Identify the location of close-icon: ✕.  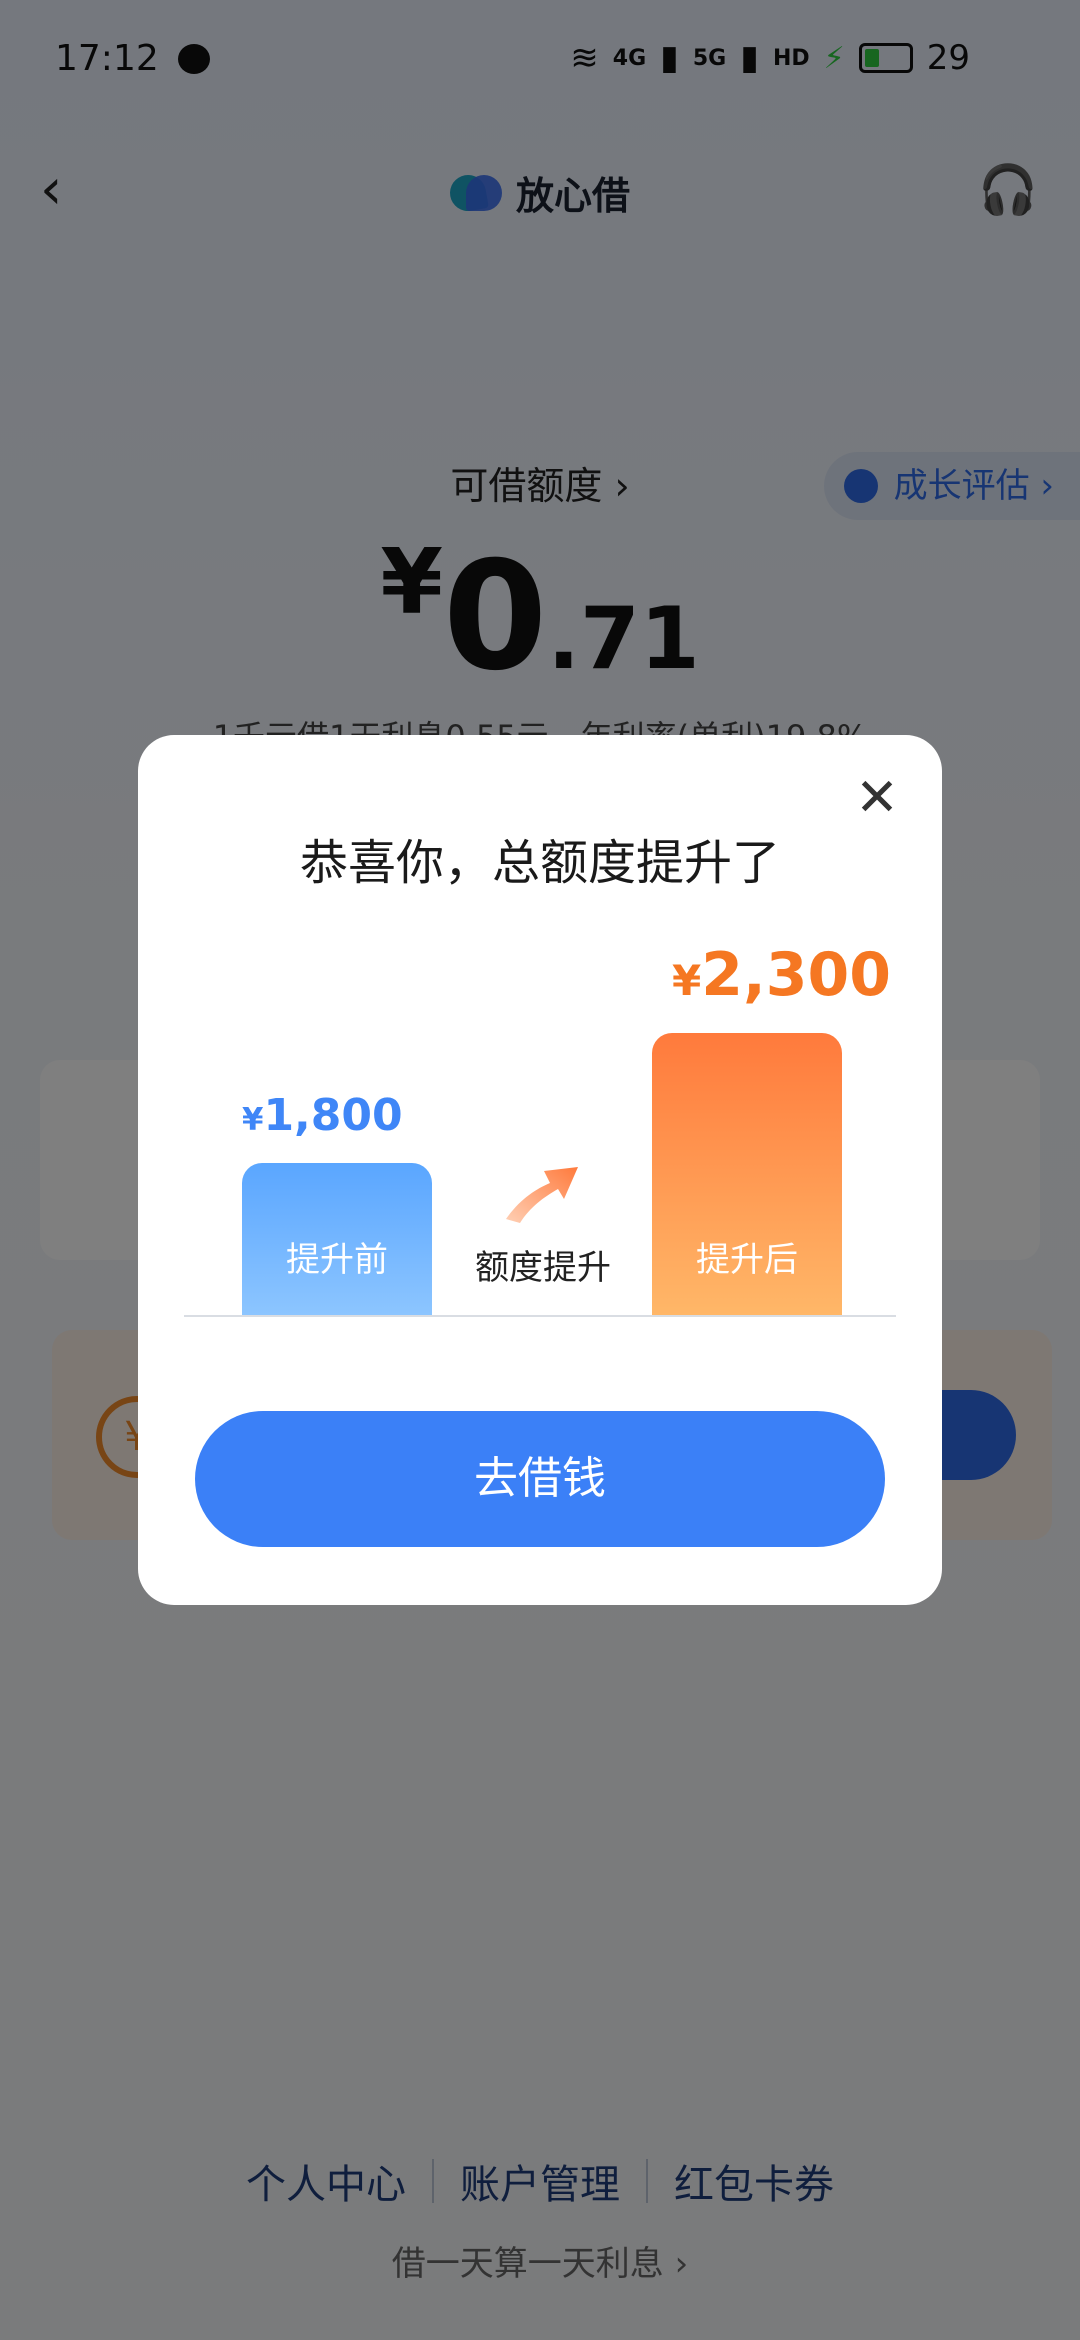
(877, 798).